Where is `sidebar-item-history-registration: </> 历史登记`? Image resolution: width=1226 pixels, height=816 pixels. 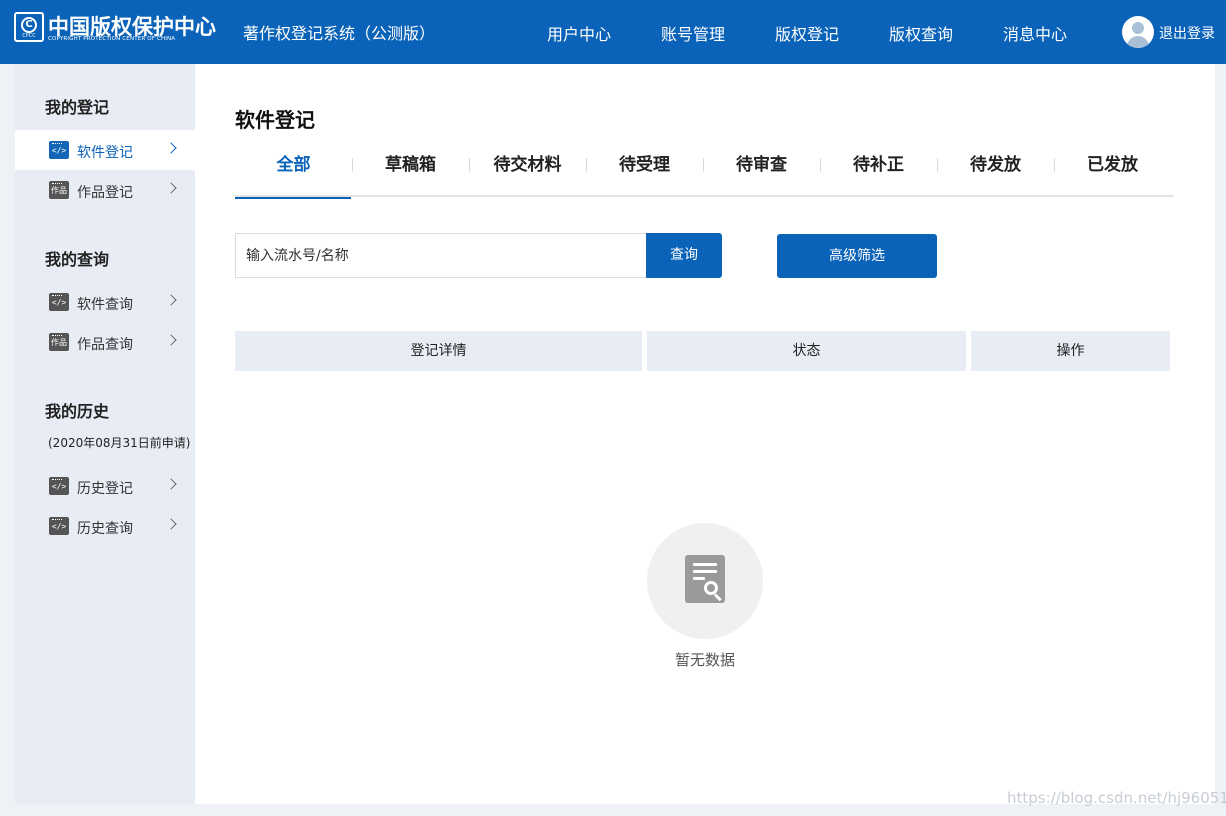 sidebar-item-history-registration: </> 历史登记 is located at coordinates (105, 486).